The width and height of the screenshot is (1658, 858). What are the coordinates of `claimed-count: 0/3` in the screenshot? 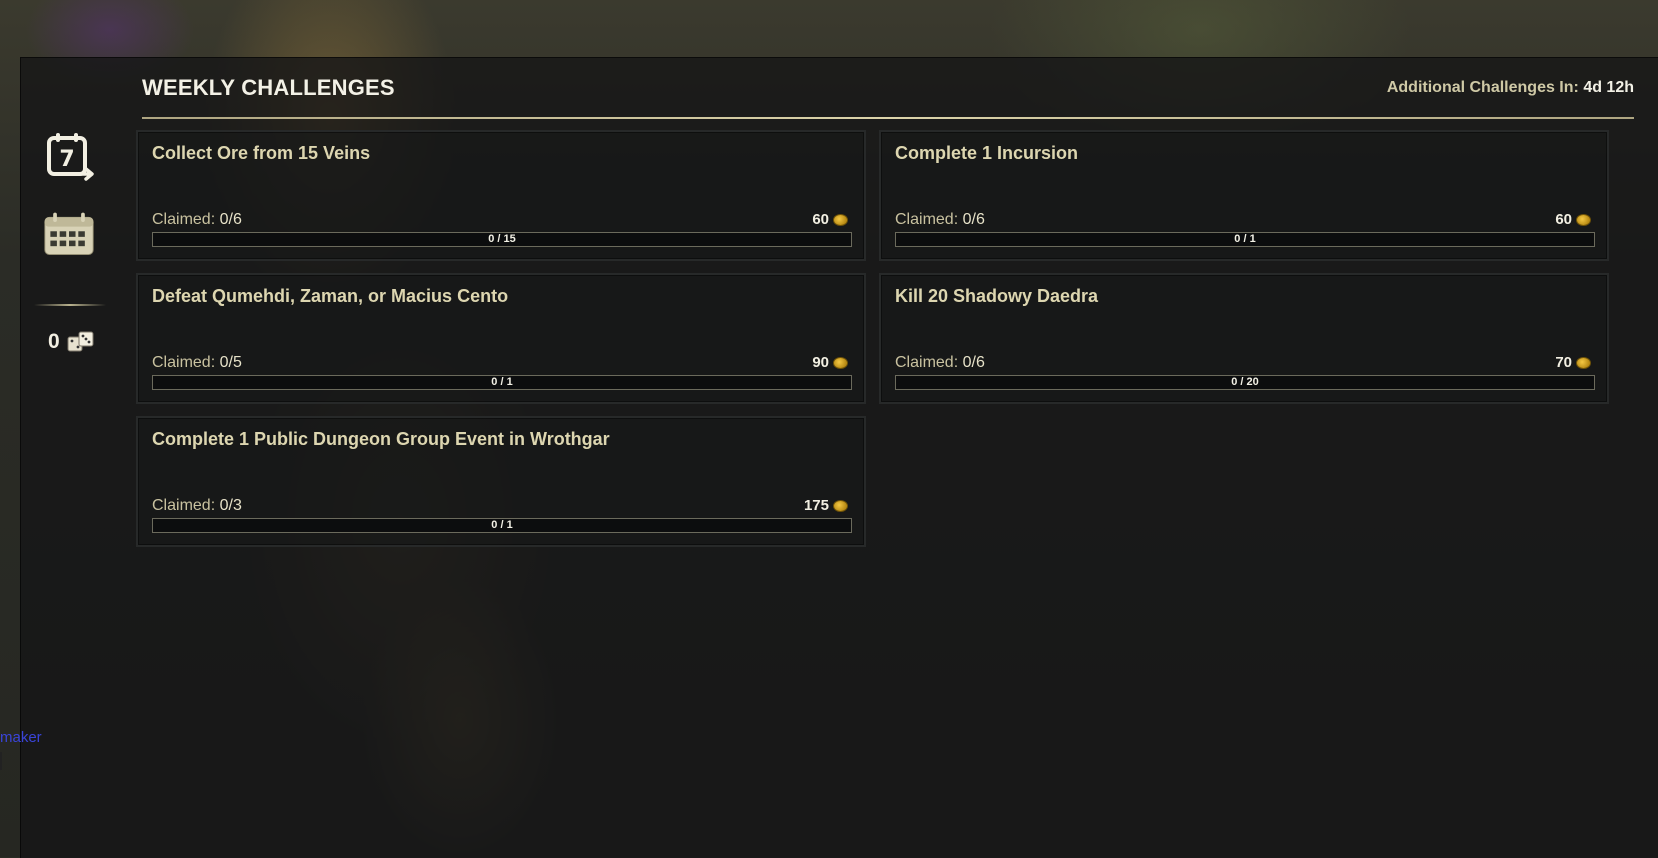 It's located at (230, 505).